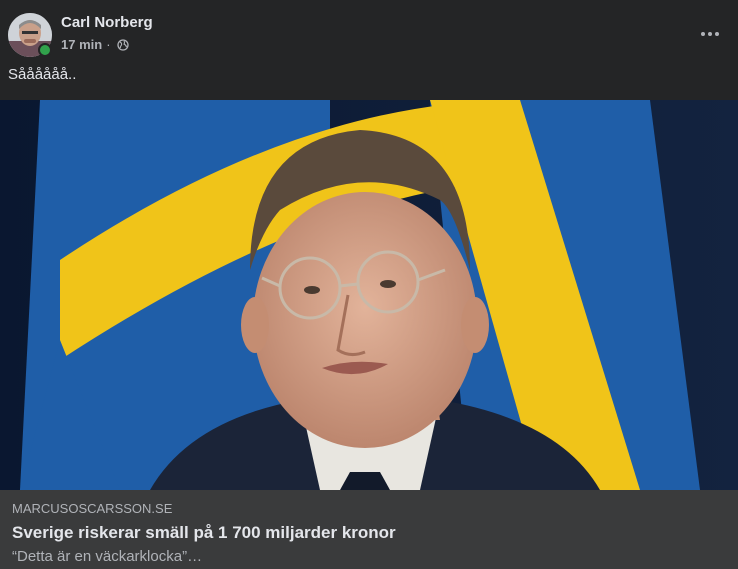  I want to click on post-header: Carl Norberg 17 min ·, so click(369, 33).